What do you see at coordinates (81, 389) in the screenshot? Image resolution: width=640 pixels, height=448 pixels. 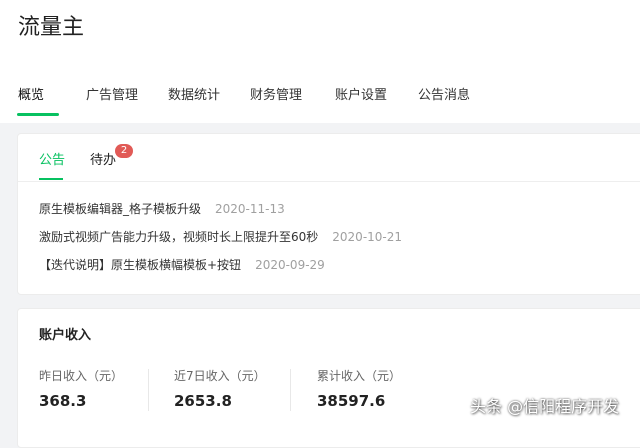 I see `stat-yesterday: 昨日收入（元） 368.3` at bounding box center [81, 389].